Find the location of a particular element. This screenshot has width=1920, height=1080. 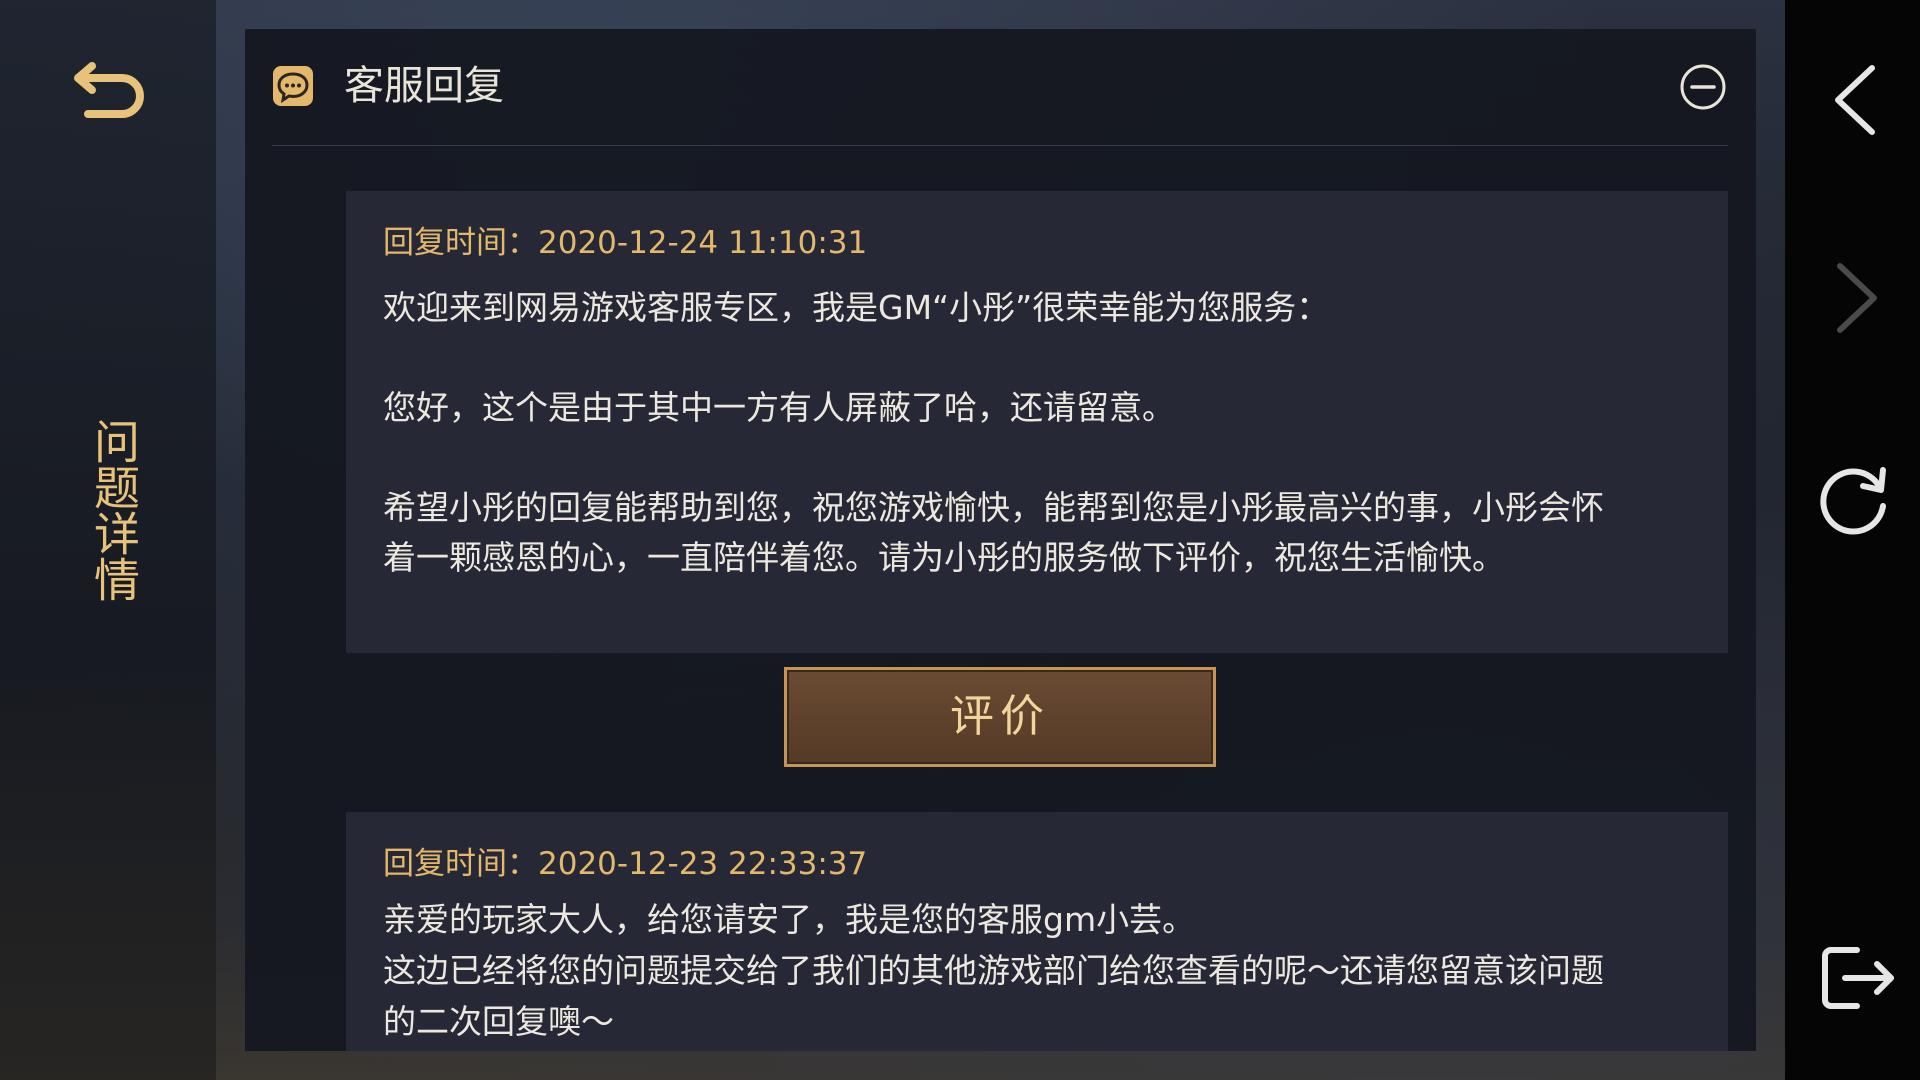

side-title: 问题详情 is located at coordinates (114, 510).